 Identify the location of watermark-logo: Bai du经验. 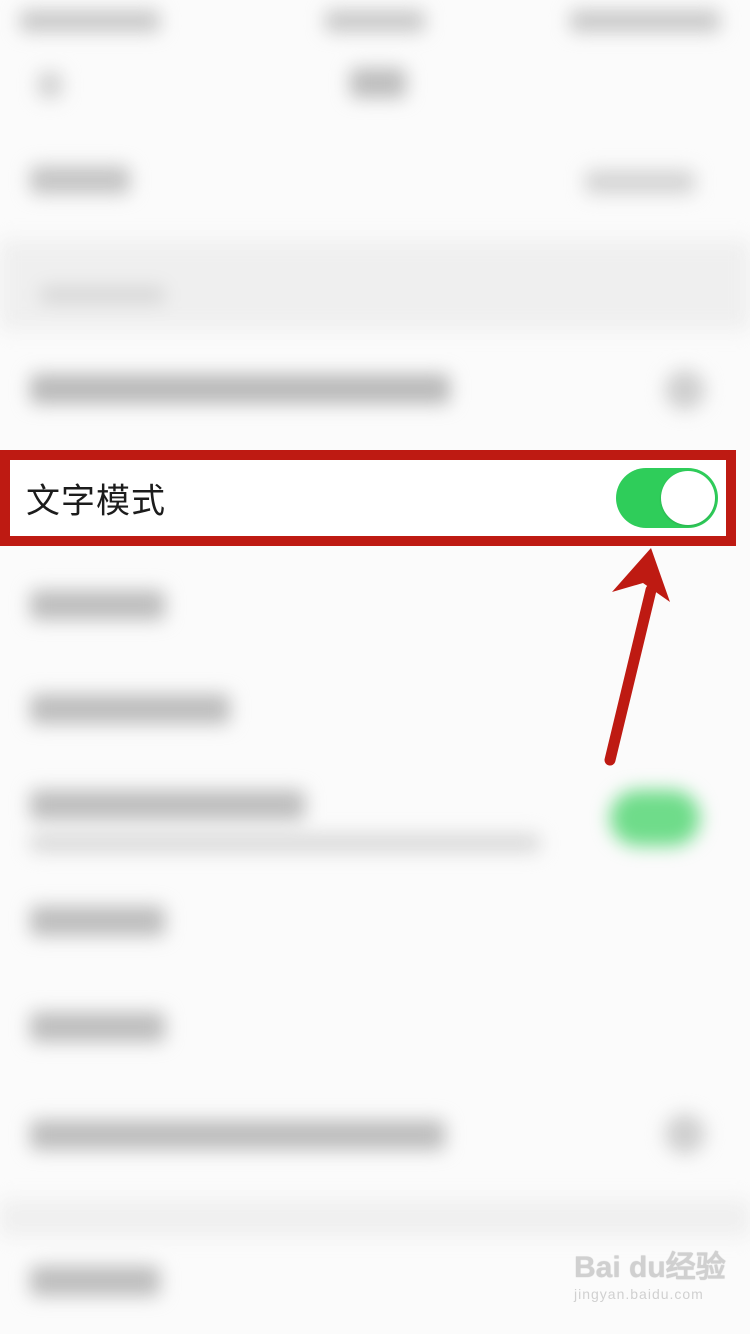
(650, 1267).